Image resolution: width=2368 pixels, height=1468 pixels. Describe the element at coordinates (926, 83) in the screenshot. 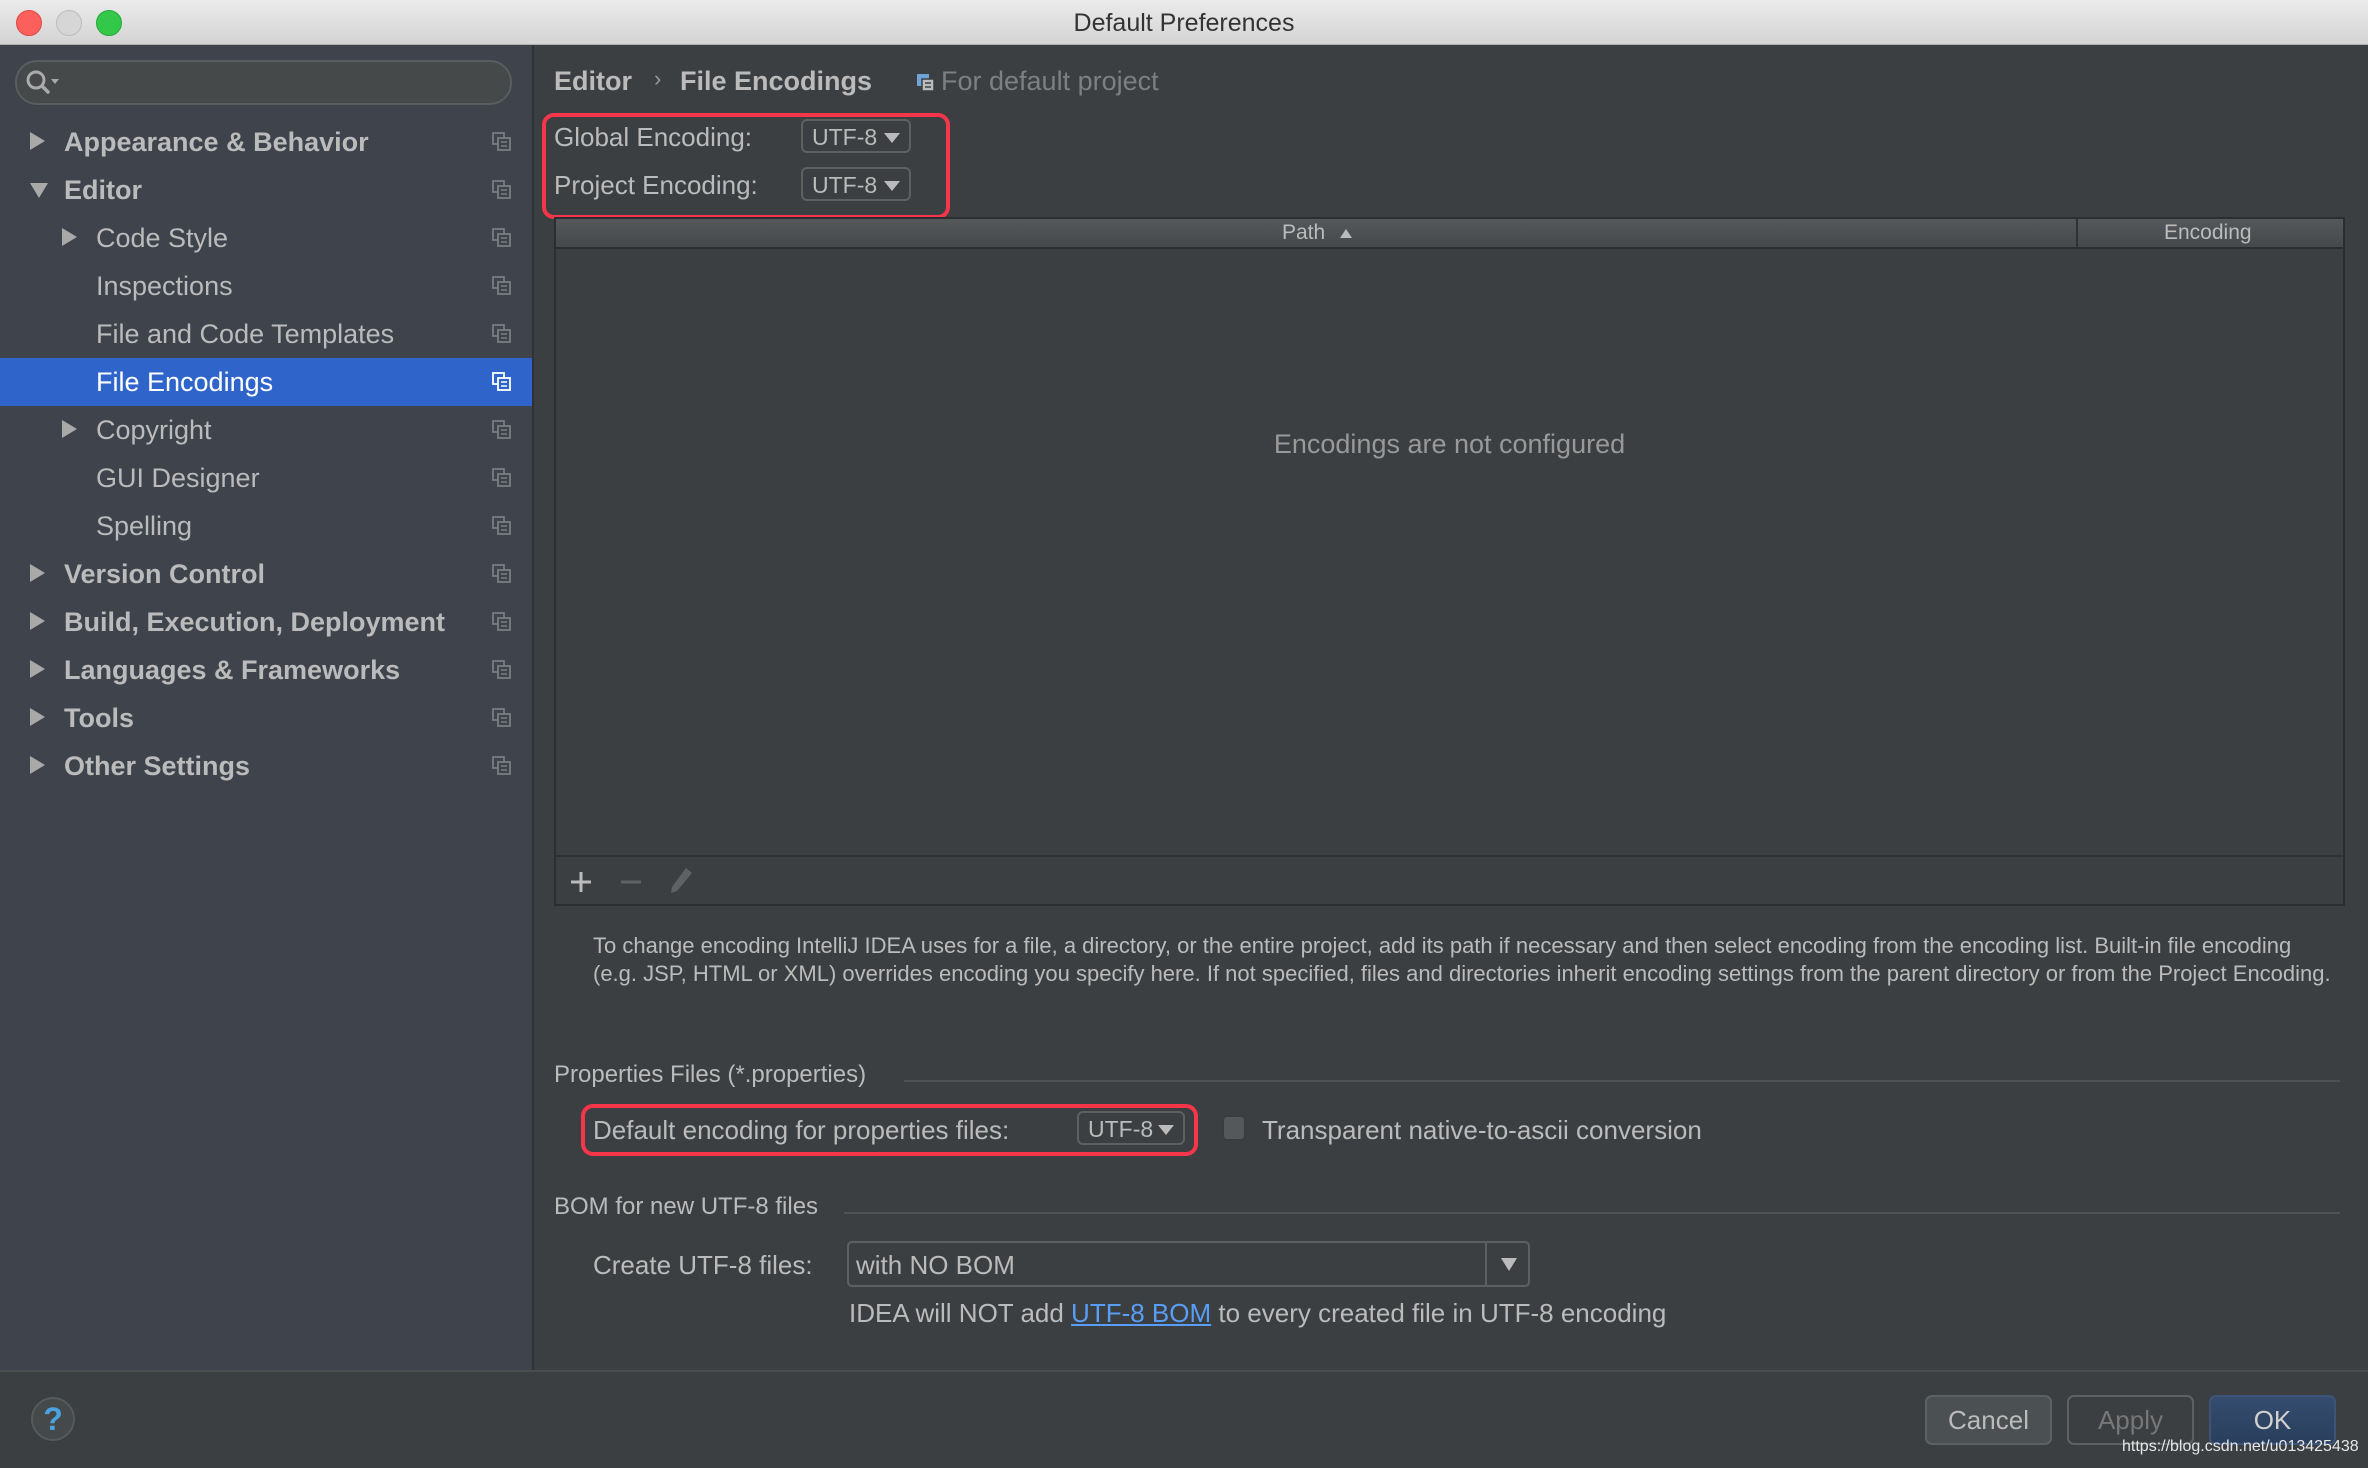

I see `project-scope-icon` at that location.